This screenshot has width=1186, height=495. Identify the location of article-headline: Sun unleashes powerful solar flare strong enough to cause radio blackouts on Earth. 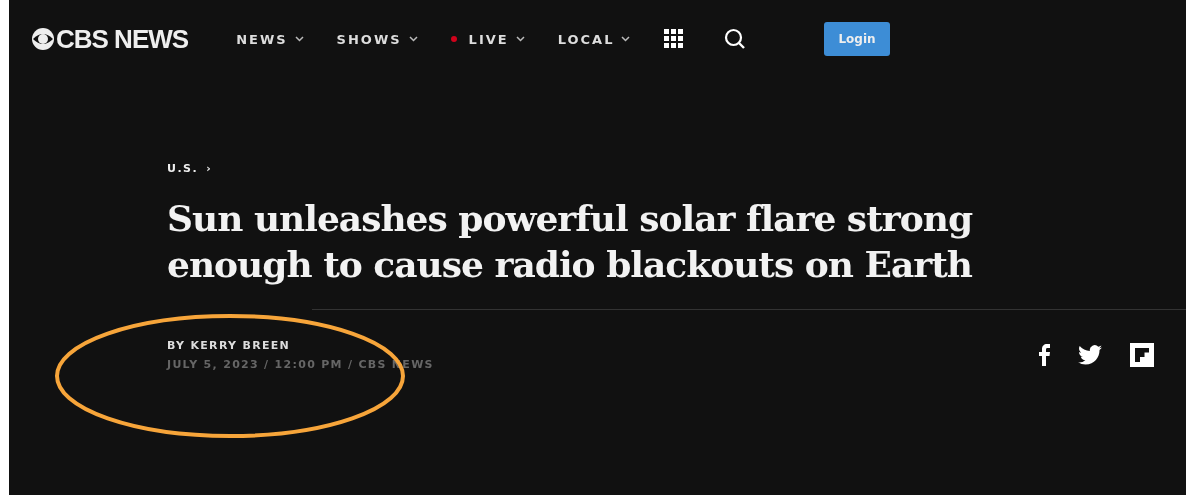
(570, 241).